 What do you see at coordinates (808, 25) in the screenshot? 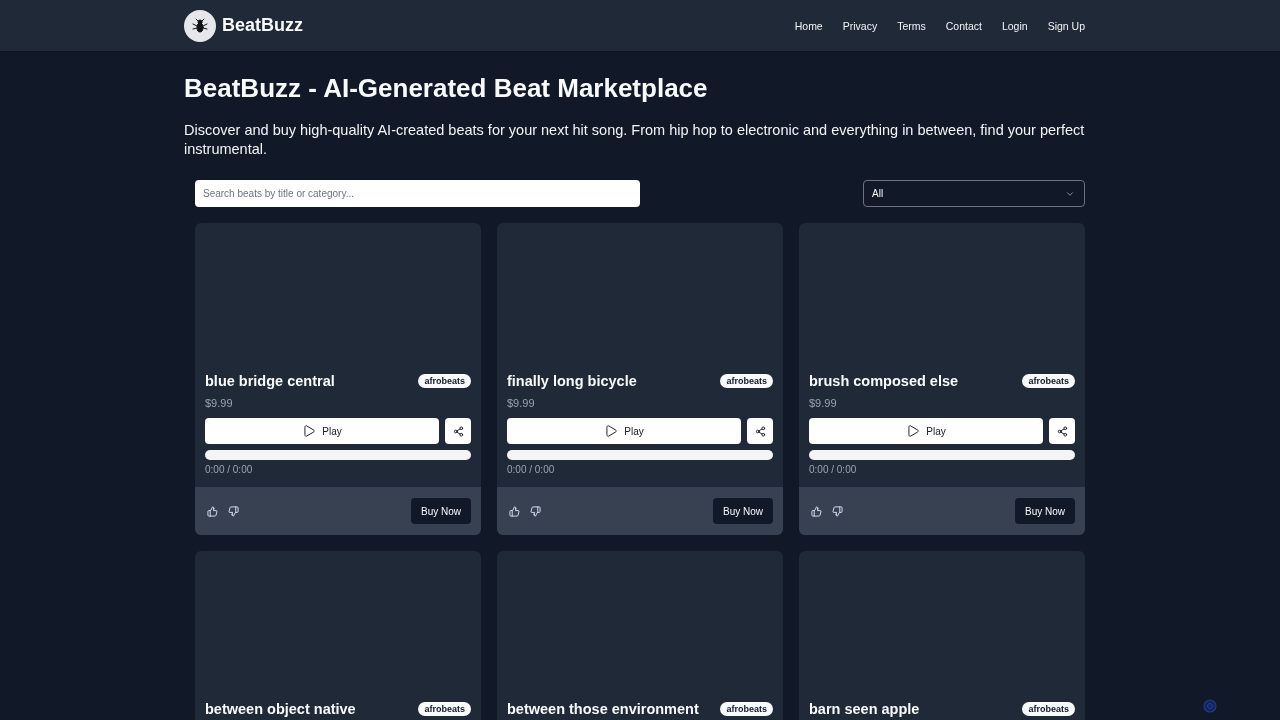
I see `nav-link: Home` at bounding box center [808, 25].